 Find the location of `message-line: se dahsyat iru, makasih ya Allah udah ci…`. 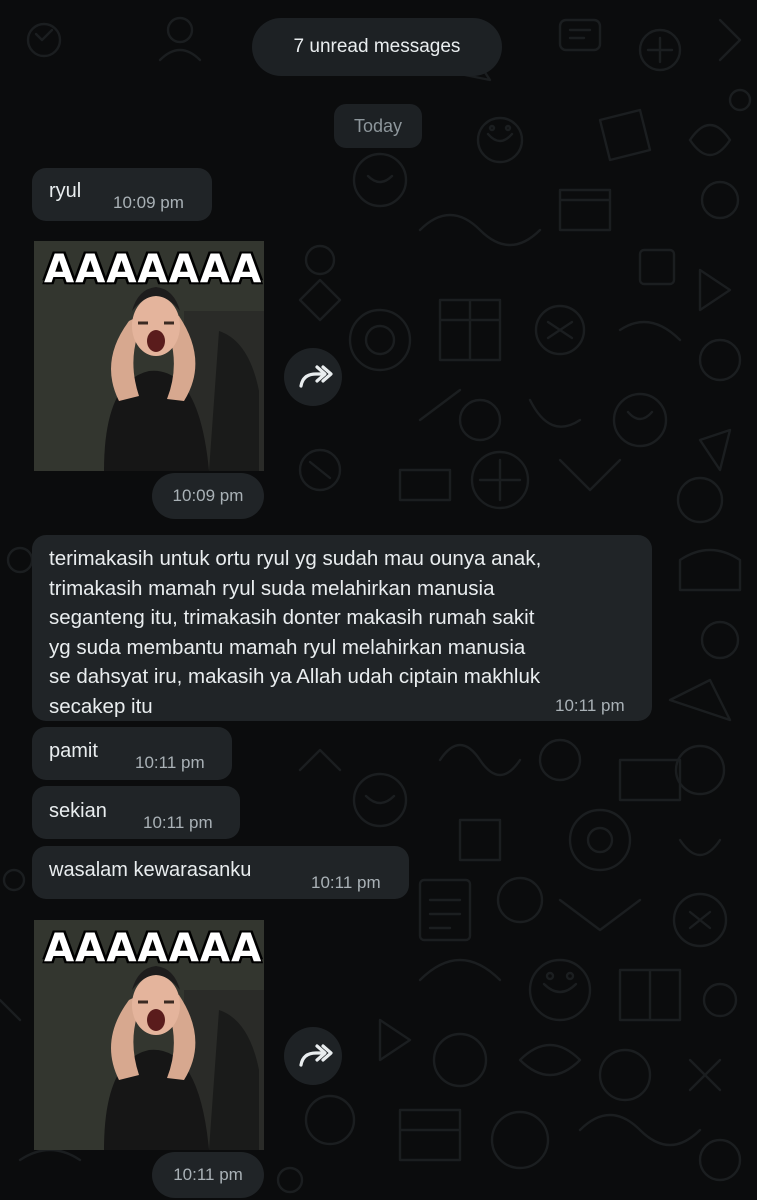

message-line: se dahsyat iru, makasih ya Allah udah ci… is located at coordinates (295, 676).